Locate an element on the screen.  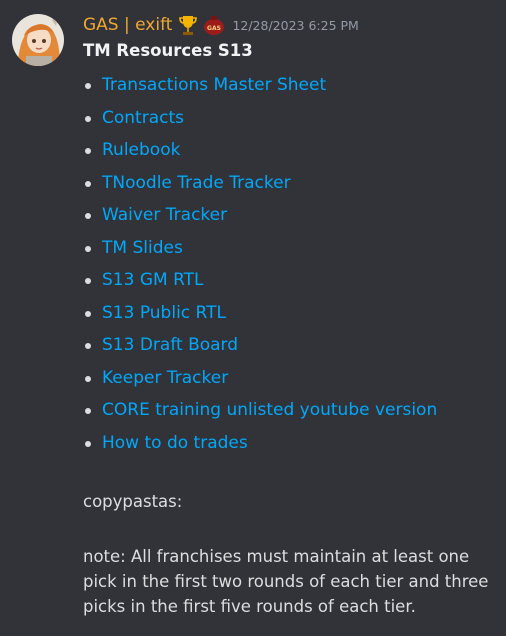
copypastas-label: copypastas: is located at coordinates (133, 501).